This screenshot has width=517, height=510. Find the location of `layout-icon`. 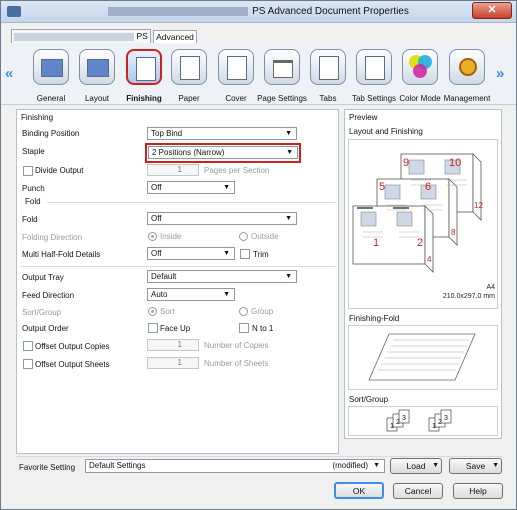

layout-icon is located at coordinates (97, 67).